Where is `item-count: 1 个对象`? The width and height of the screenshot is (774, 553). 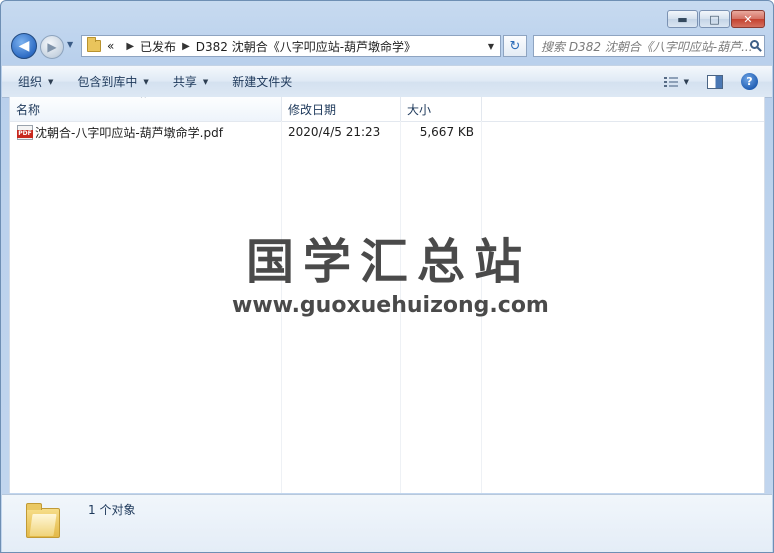
item-count: 1 个对象 is located at coordinates (112, 510).